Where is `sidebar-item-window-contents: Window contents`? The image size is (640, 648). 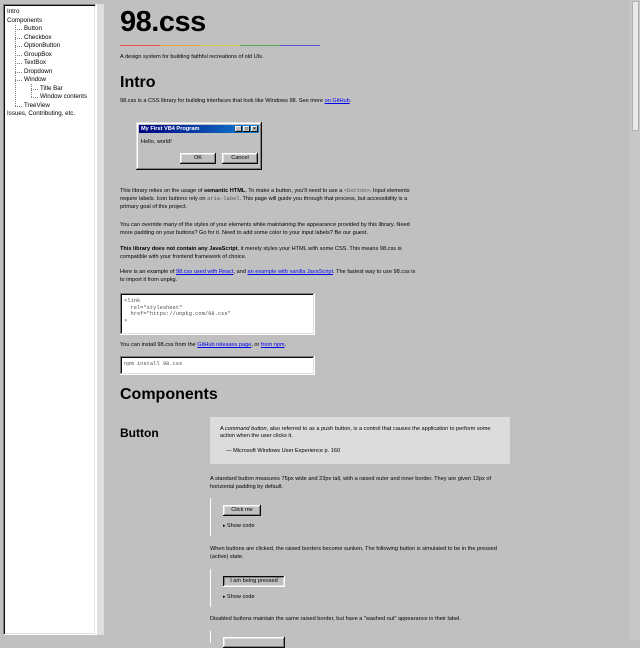
sidebar-item-window-contents: Window contents is located at coordinates (63, 97).